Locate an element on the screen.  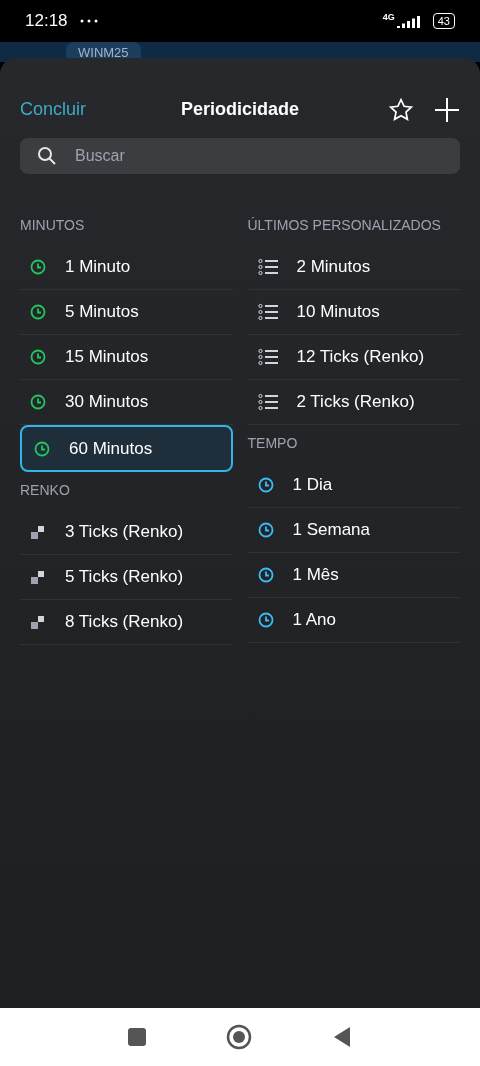
timeframe-item: 60 Minutos is located at coordinates (126, 448).